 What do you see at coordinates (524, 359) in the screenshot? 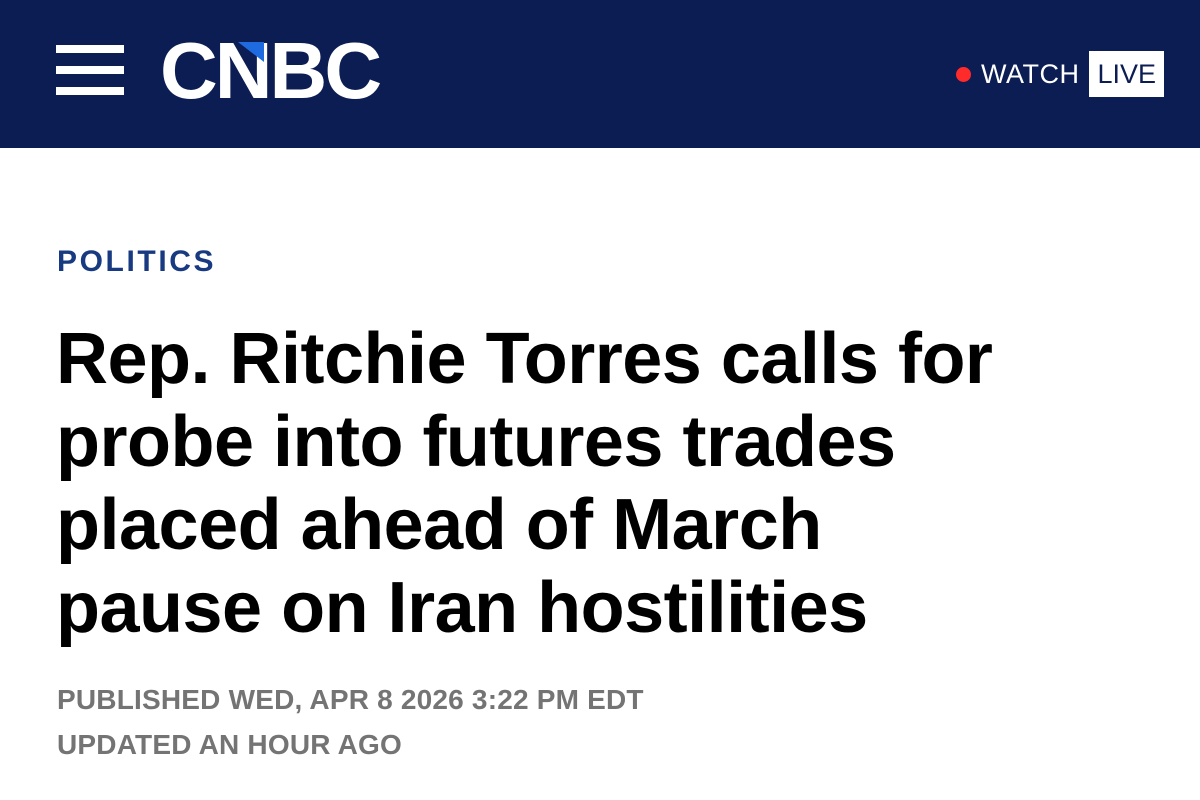
I see `headline-line: Rep. Ritchie Torres calls for` at bounding box center [524, 359].